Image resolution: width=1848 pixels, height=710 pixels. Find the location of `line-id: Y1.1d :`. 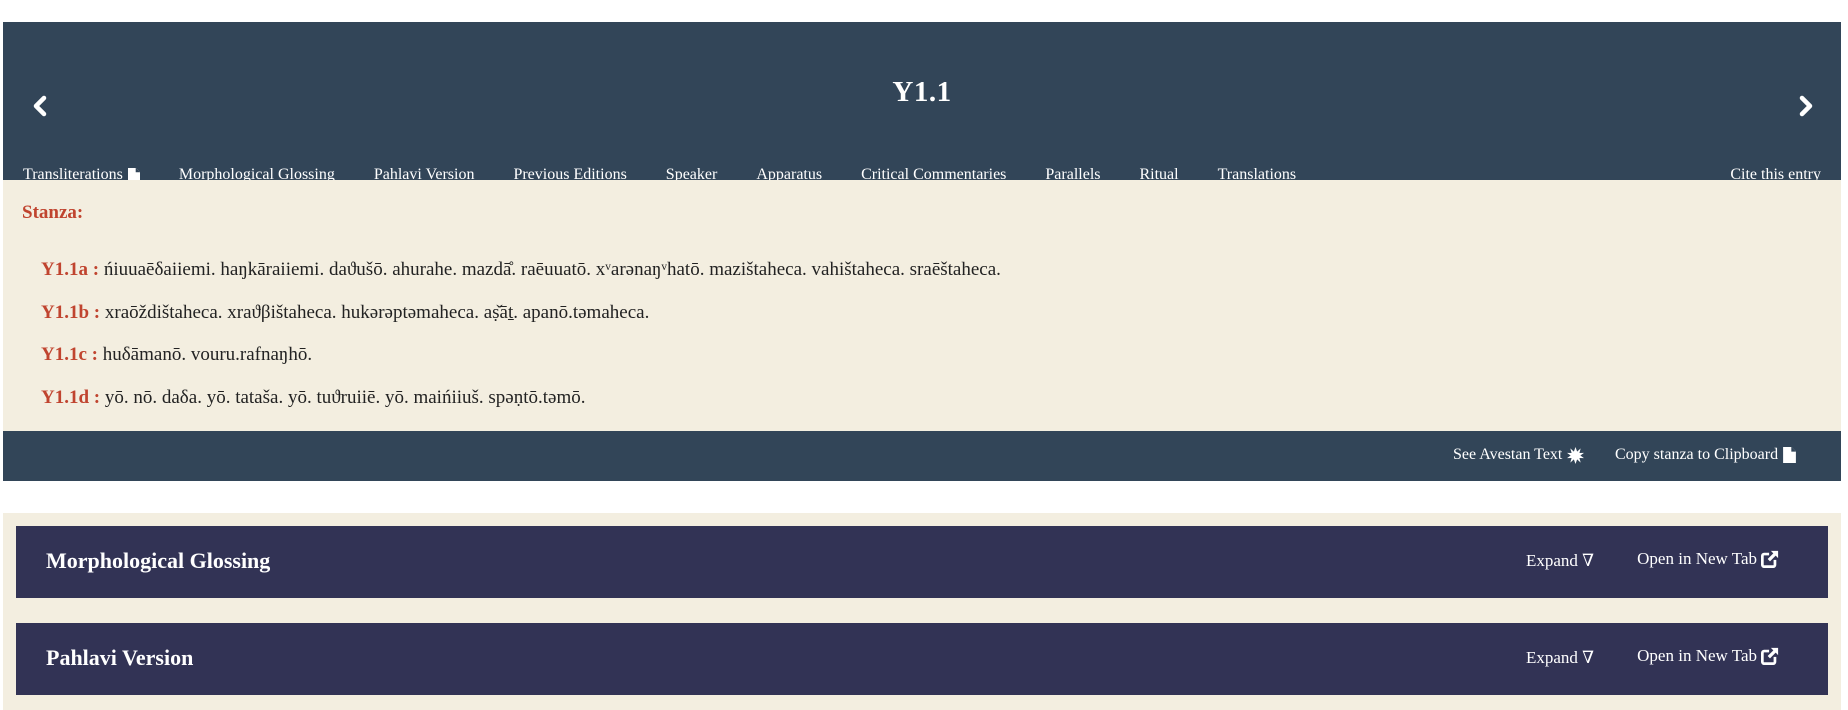

line-id: Y1.1d : is located at coordinates (71, 397).